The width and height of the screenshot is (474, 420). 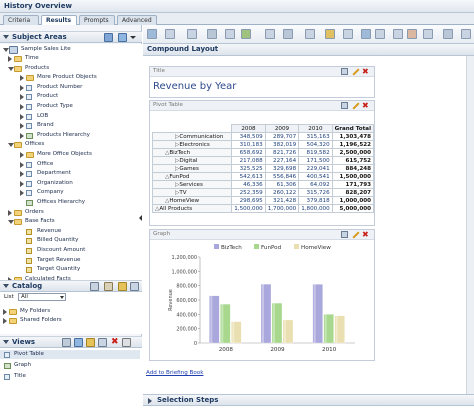 What do you see at coordinates (70, 164) in the screenshot?
I see `tree-item: Office` at bounding box center [70, 164].